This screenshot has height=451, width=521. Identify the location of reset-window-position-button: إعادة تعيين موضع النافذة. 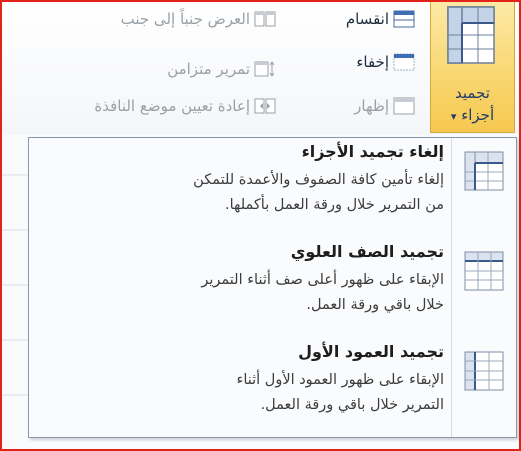
(185, 106).